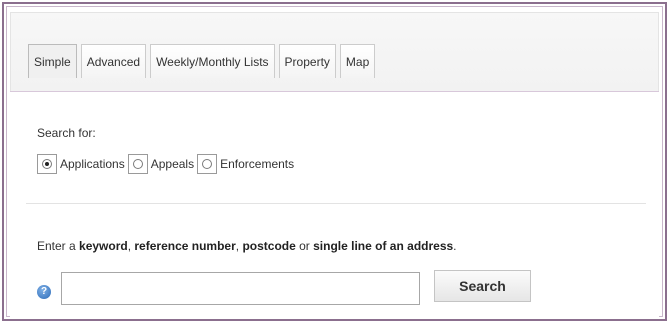 This screenshot has height=325, width=671. I want to click on enforcements-radio, so click(207, 164).